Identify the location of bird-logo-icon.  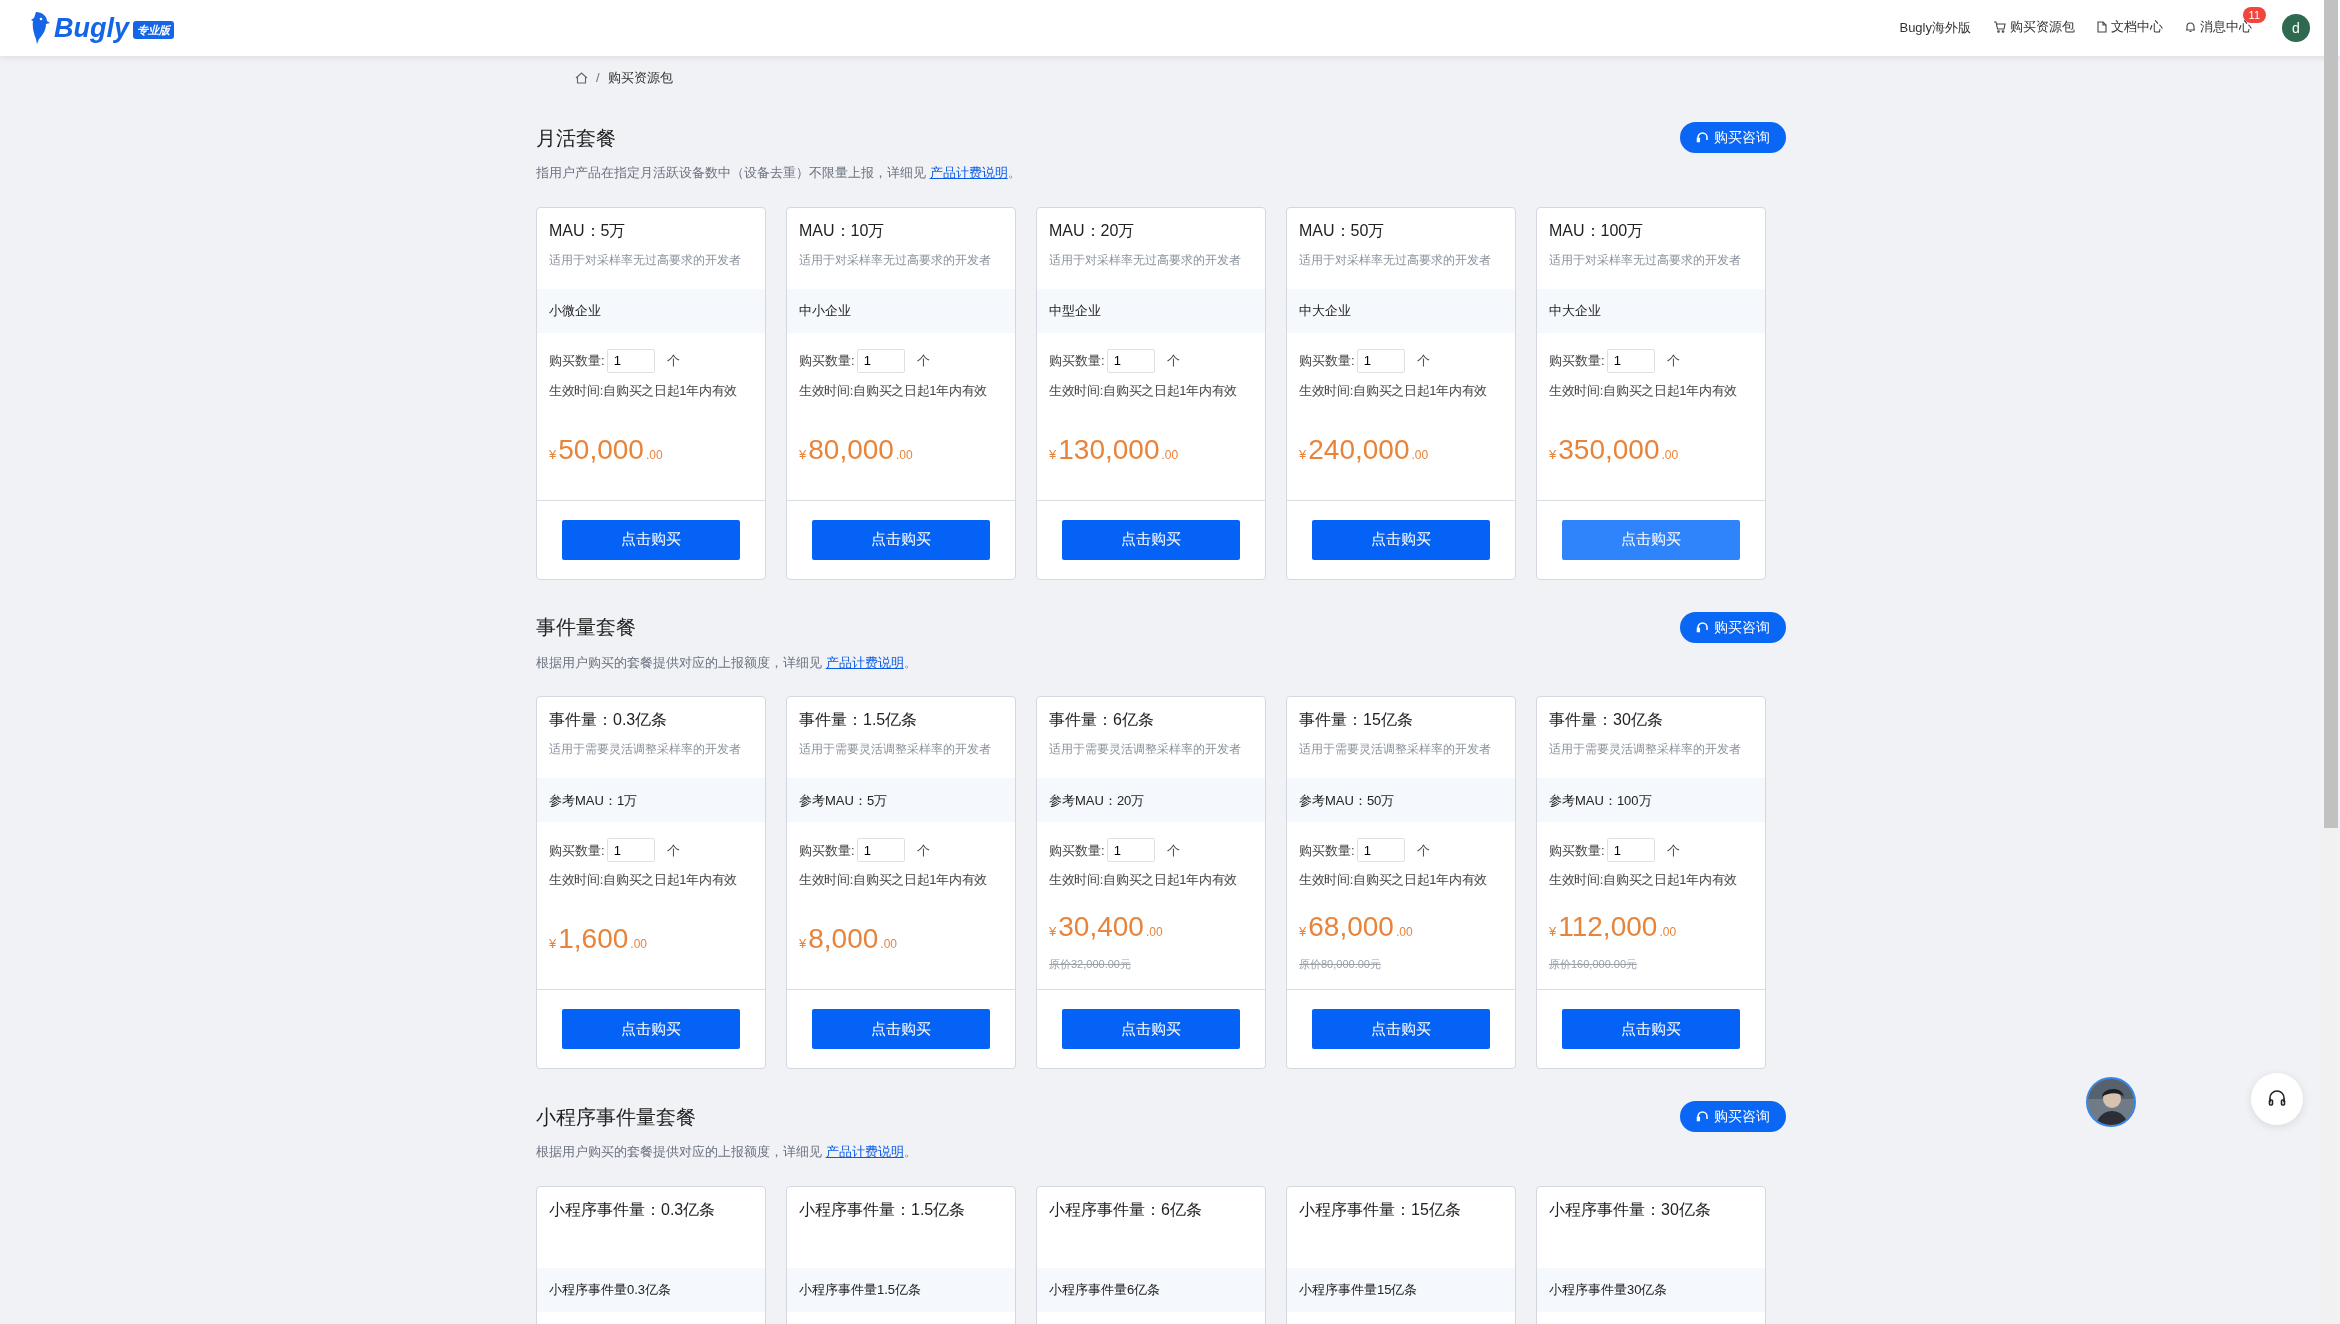
(40, 28).